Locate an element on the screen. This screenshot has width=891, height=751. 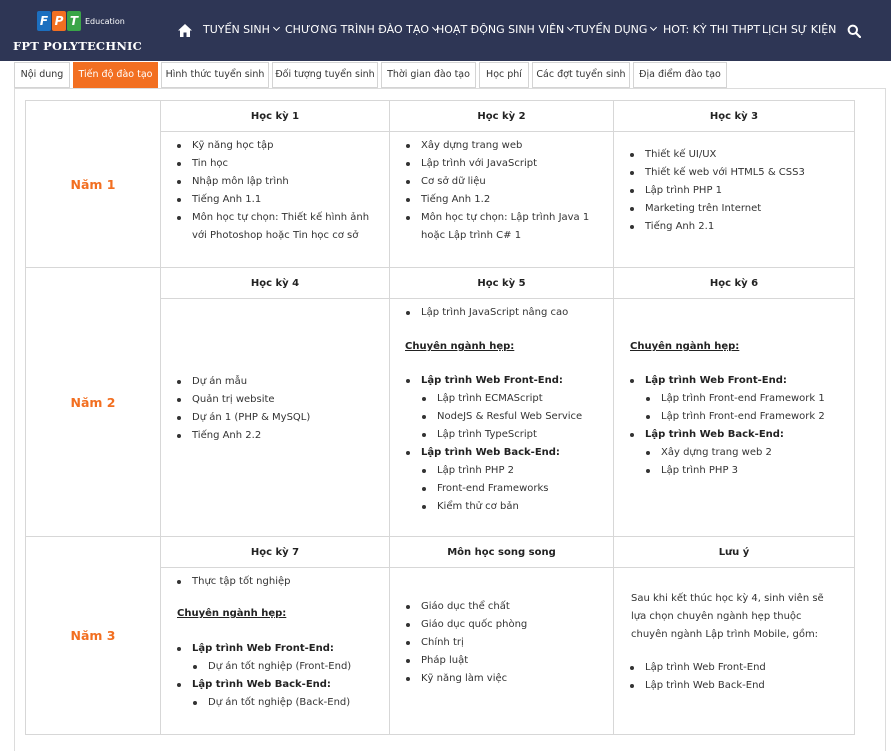
logo-letter-tile: T is located at coordinates (74, 21).